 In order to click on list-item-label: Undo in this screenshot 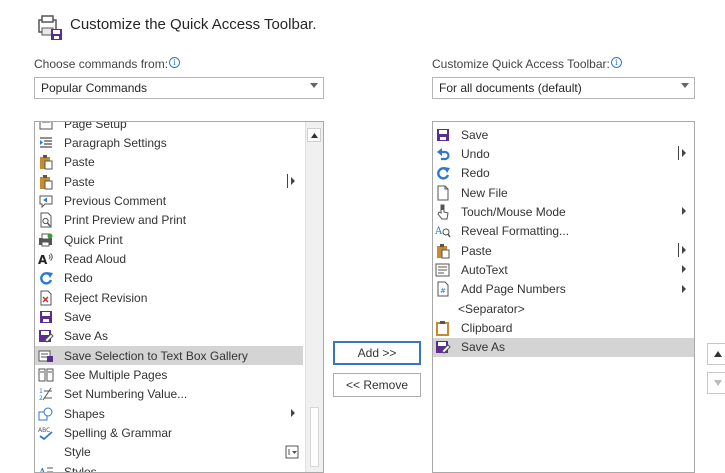, I will do `click(475, 153)`.